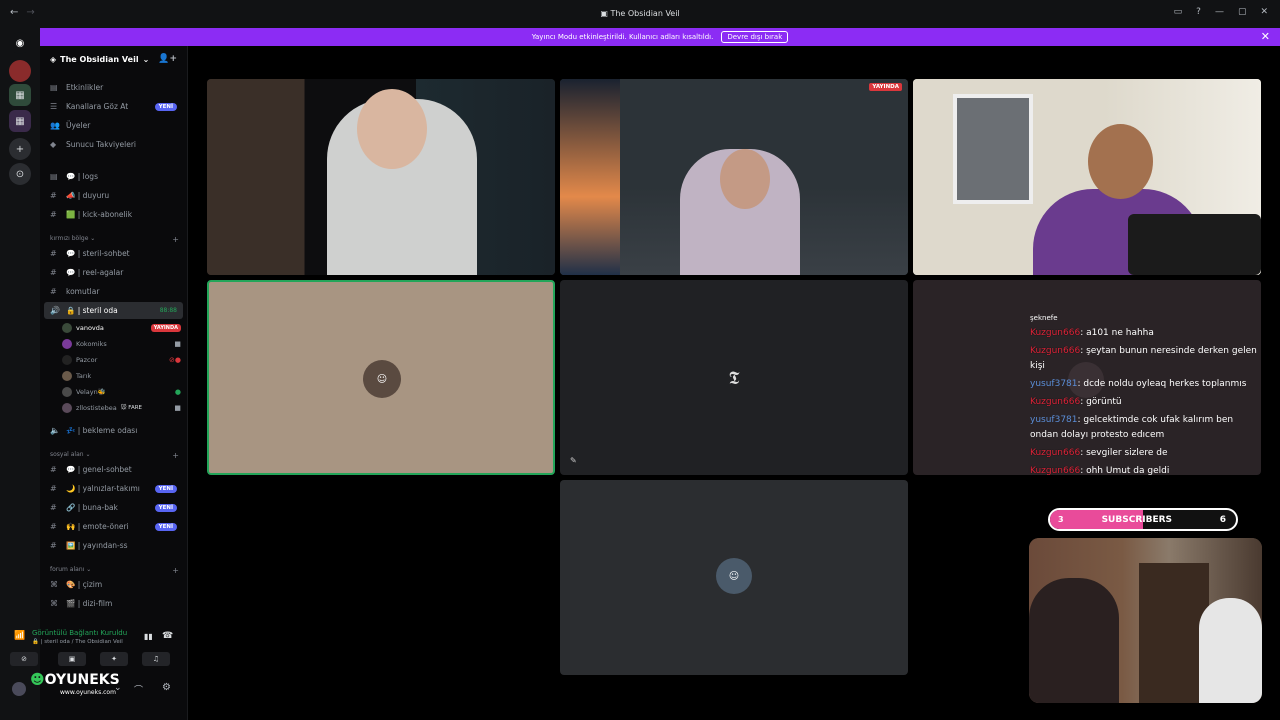  What do you see at coordinates (82, 680) in the screenshot?
I see `brand-name: OYUNEKS` at bounding box center [82, 680].